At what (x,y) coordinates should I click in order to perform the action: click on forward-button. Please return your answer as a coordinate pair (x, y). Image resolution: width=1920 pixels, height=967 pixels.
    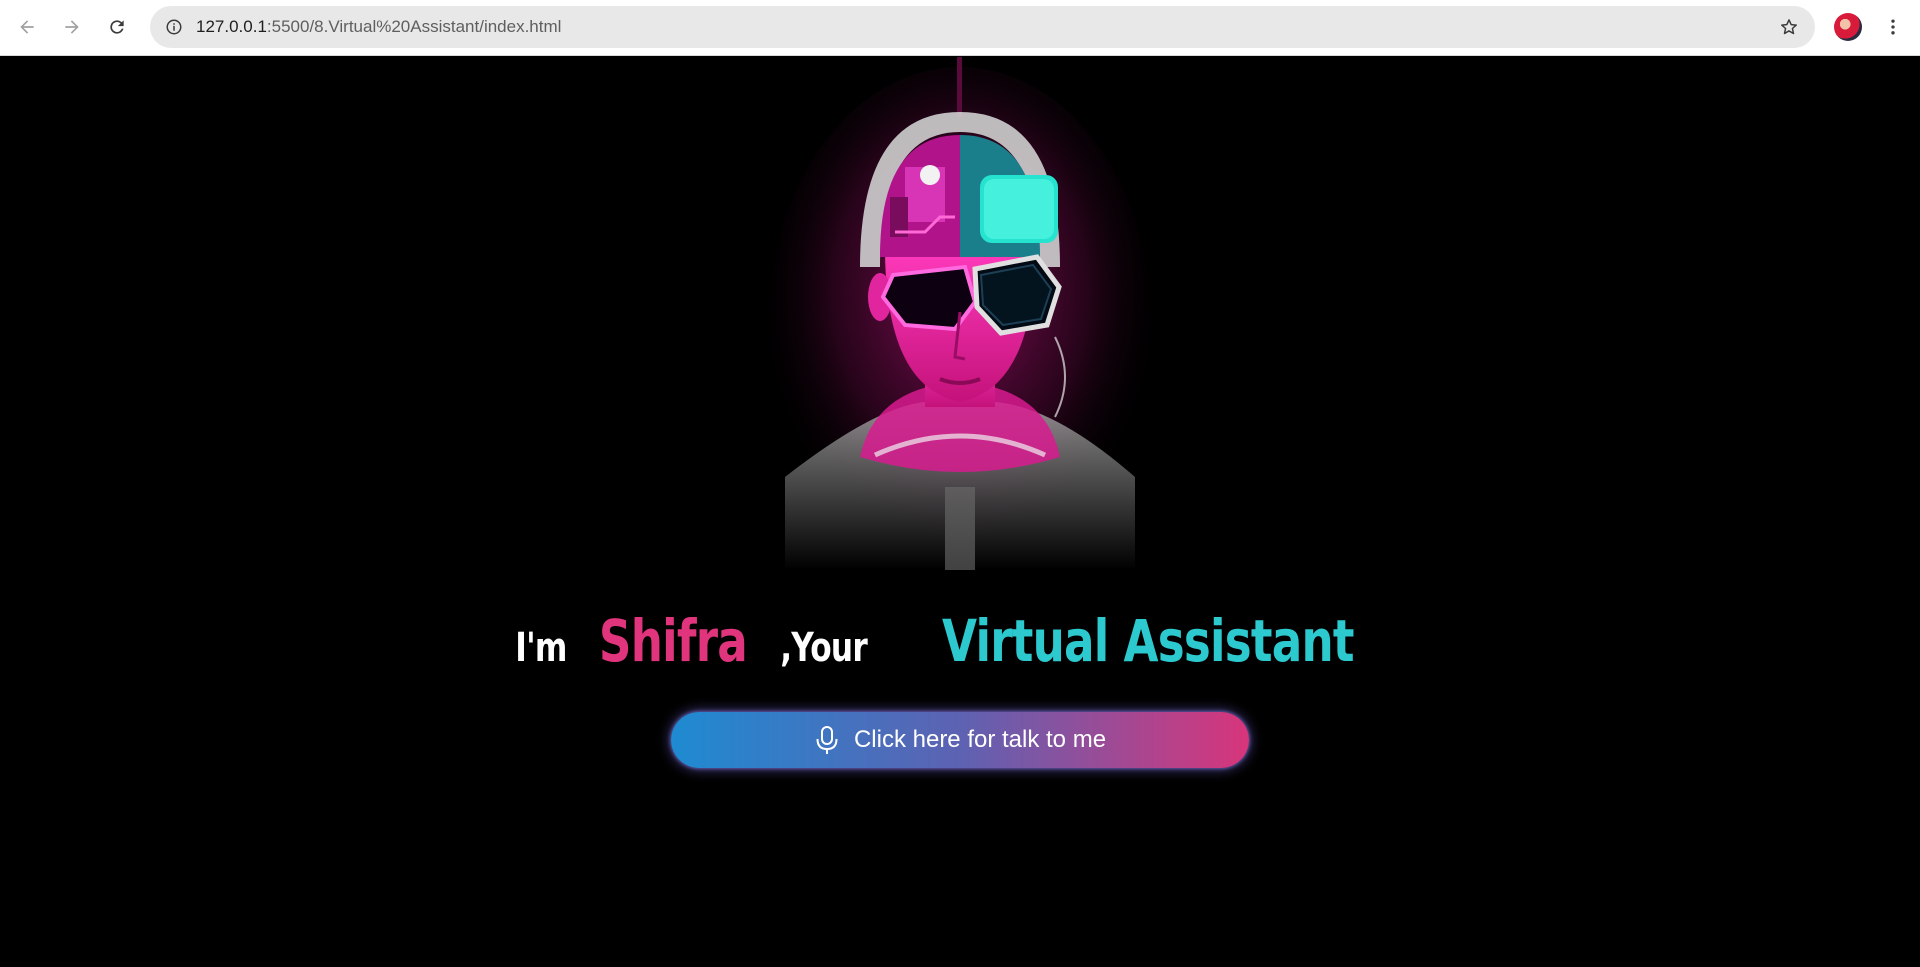
    Looking at the image, I should click on (72, 27).